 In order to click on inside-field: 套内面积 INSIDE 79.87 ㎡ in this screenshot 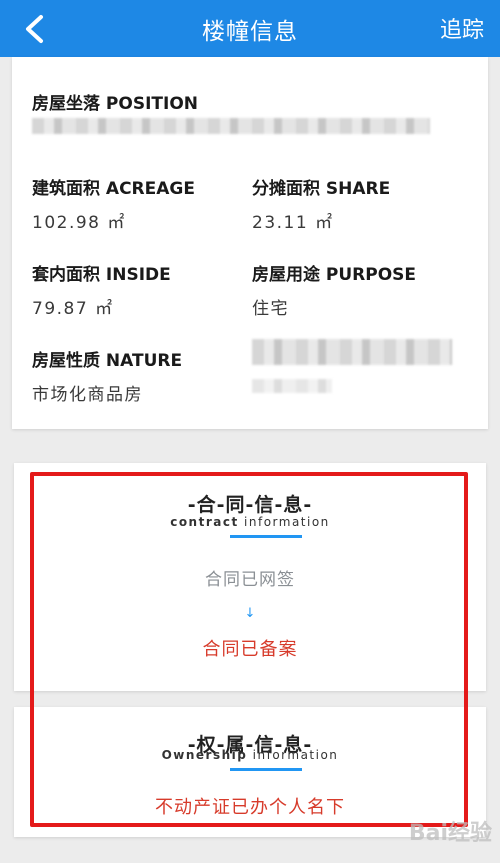, I will do `click(101, 289)`.